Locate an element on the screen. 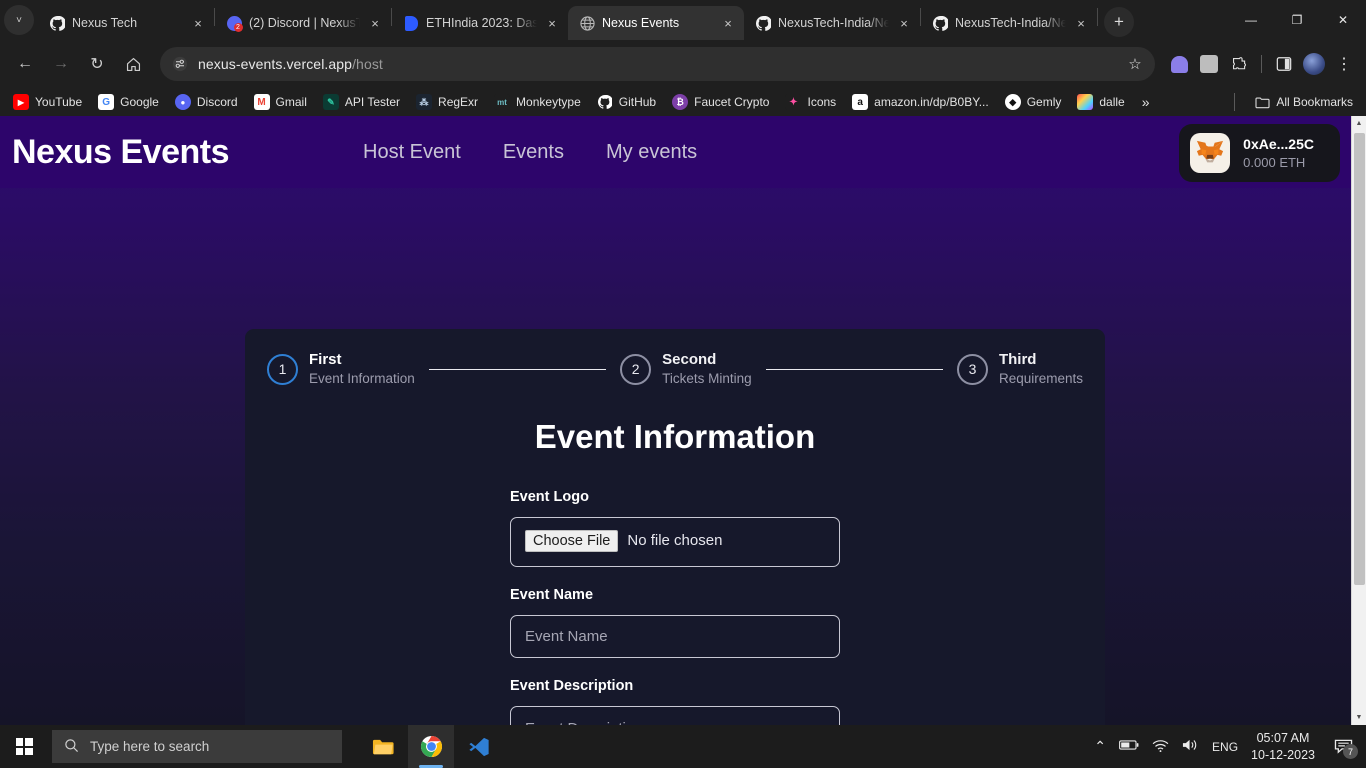 This screenshot has height=768, width=1366. wallet-info: 0xAe...25C 0.000 ETH is located at coordinates (1278, 153).